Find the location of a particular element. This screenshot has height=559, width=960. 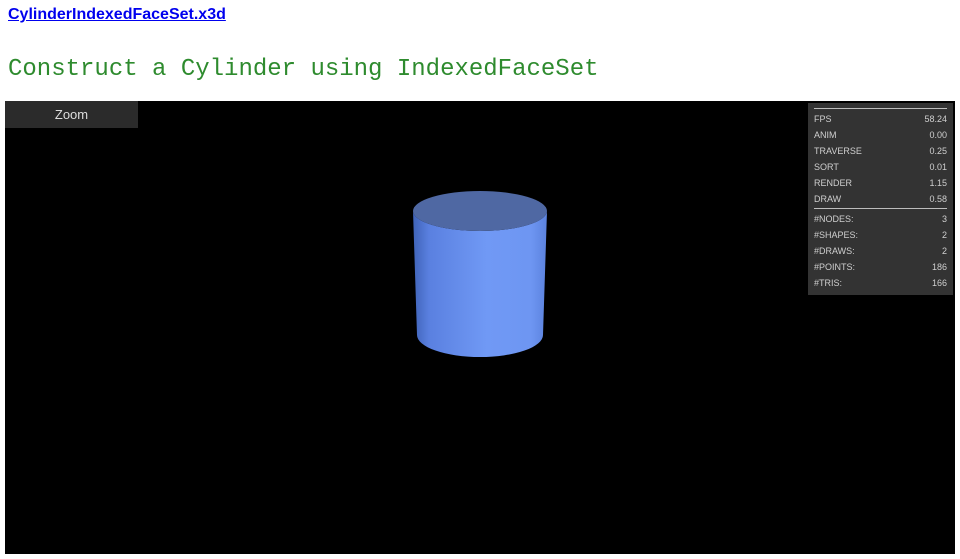

stats-row-points: #POINTS: 186 is located at coordinates (880, 267).